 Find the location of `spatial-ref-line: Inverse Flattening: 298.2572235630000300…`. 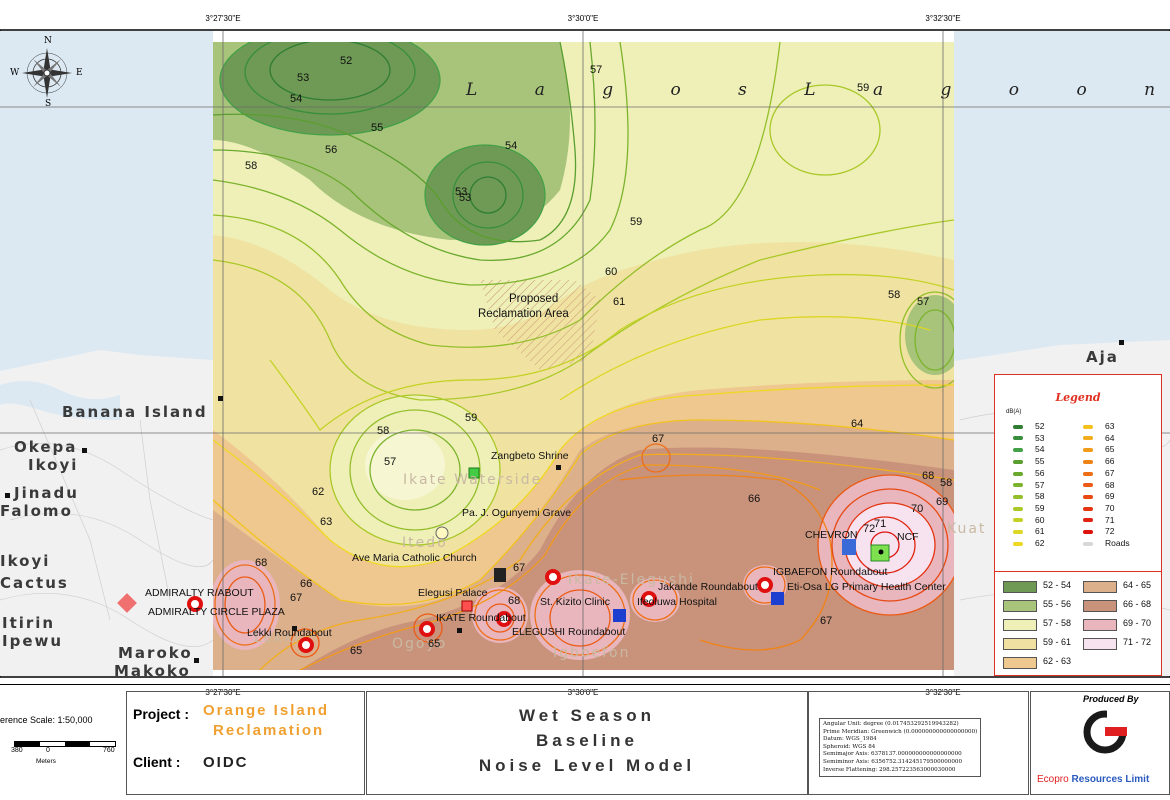

spatial-ref-line: Inverse Flattening: 298.2572235630000300… is located at coordinates (889, 769).